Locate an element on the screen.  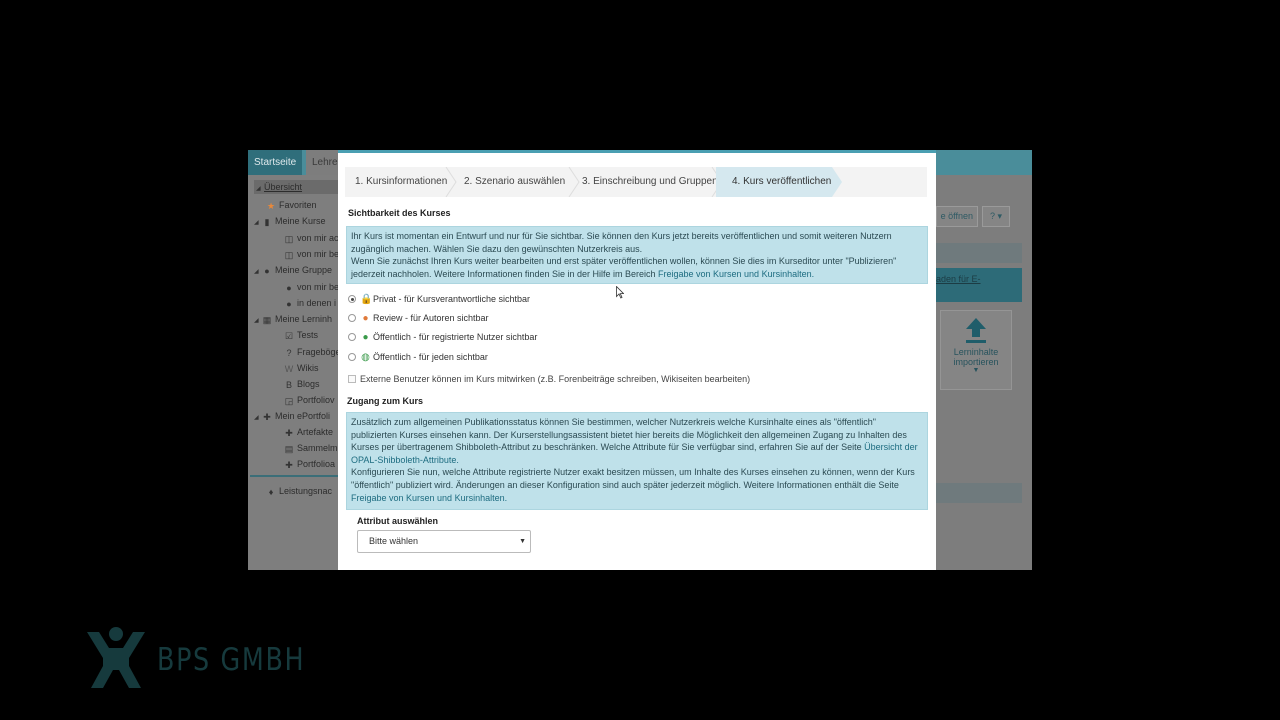
mouse-cursor-icon is located at coordinates (620, 292).